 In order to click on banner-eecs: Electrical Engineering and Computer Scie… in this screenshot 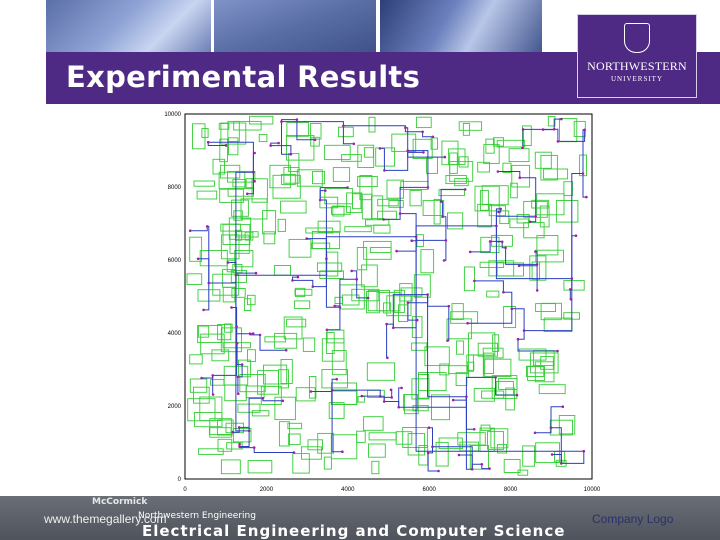, I will do `click(354, 531)`.